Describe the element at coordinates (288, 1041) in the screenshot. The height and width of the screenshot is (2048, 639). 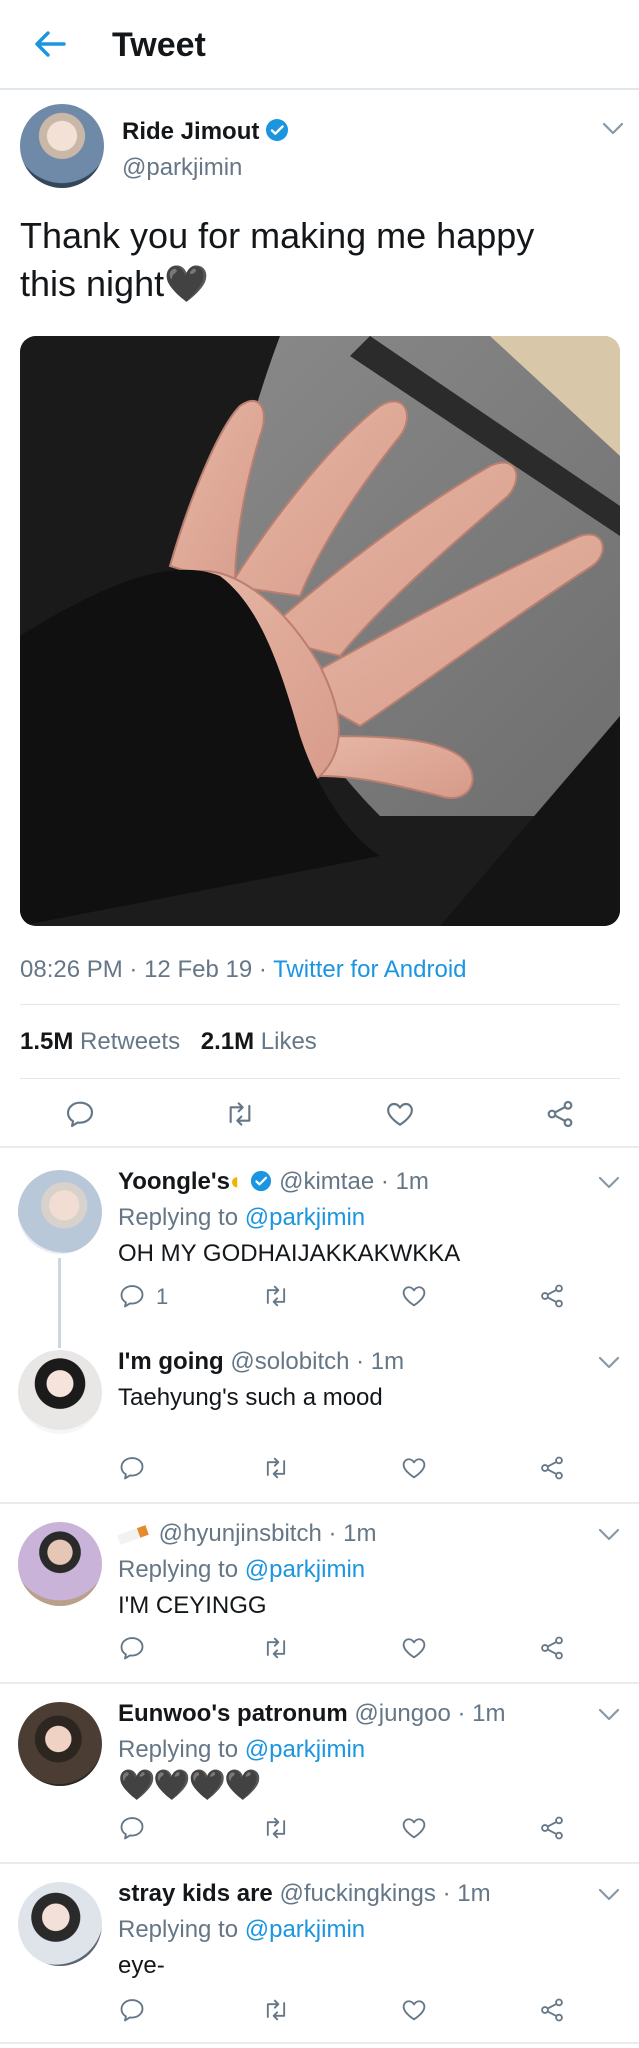
I see `likes-label: Likes` at that location.